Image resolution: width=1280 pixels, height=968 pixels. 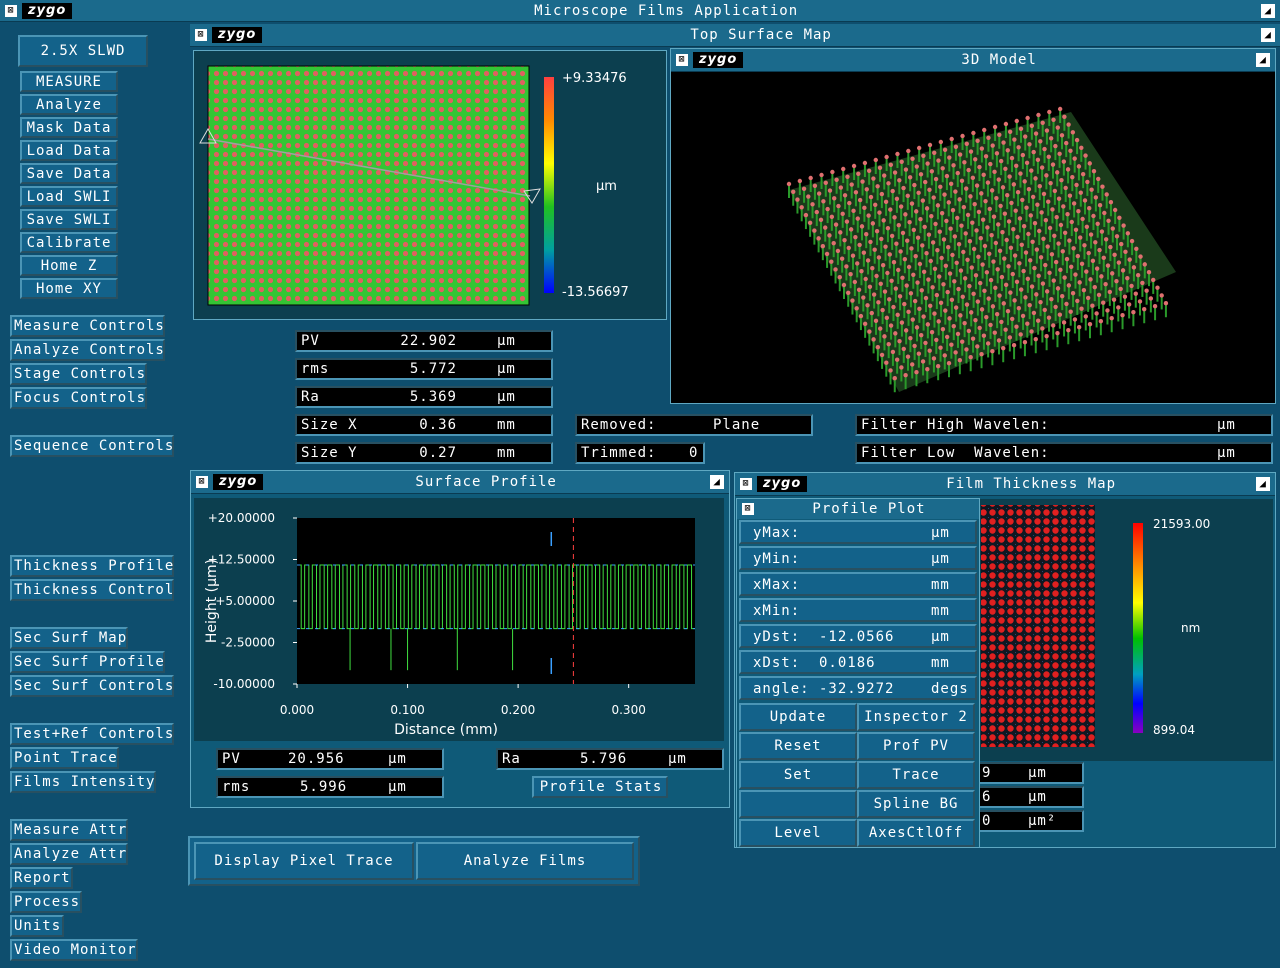 What do you see at coordinates (798, 804) in the screenshot?
I see `blank-button` at bounding box center [798, 804].